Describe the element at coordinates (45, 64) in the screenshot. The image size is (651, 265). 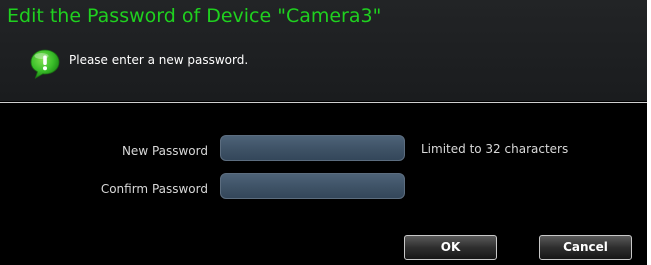
I see `info-bubble-icon` at that location.